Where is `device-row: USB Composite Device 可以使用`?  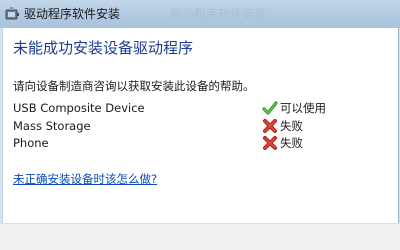 device-row: USB Composite Device 可以使用 is located at coordinates (200, 108).